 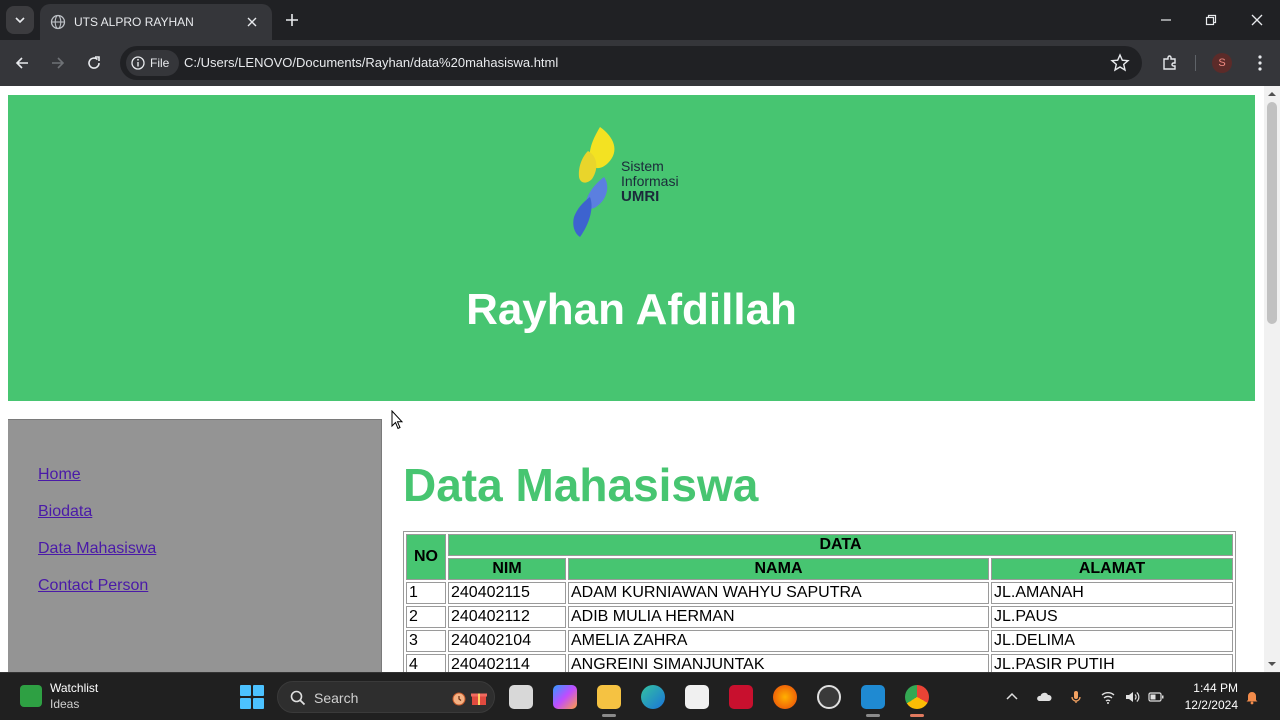 I want to click on back-button, so click(x=22, y=63).